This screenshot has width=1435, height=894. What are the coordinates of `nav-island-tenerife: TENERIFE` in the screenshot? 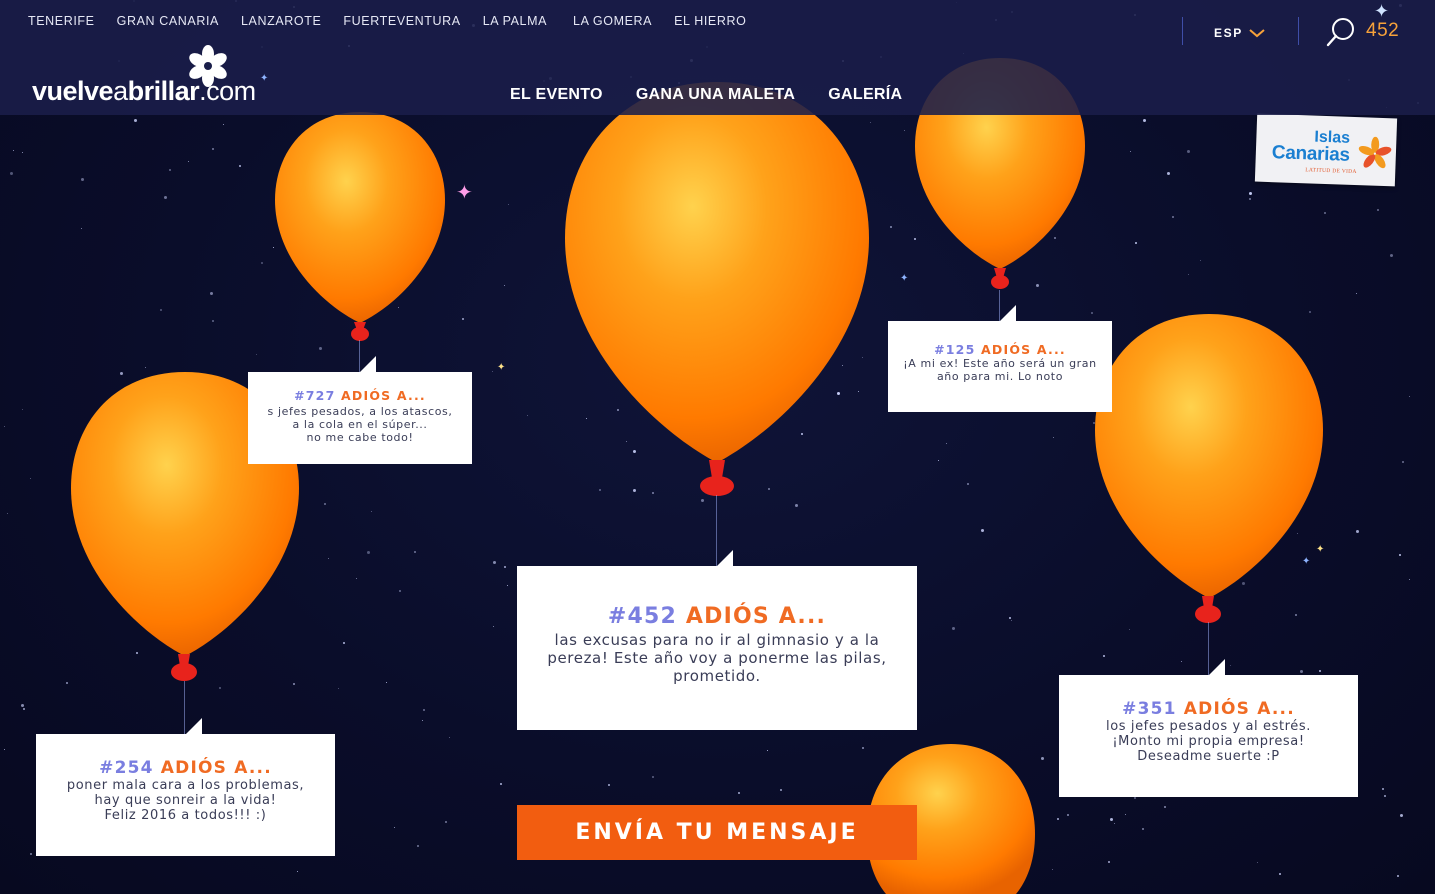 It's located at (61, 21).